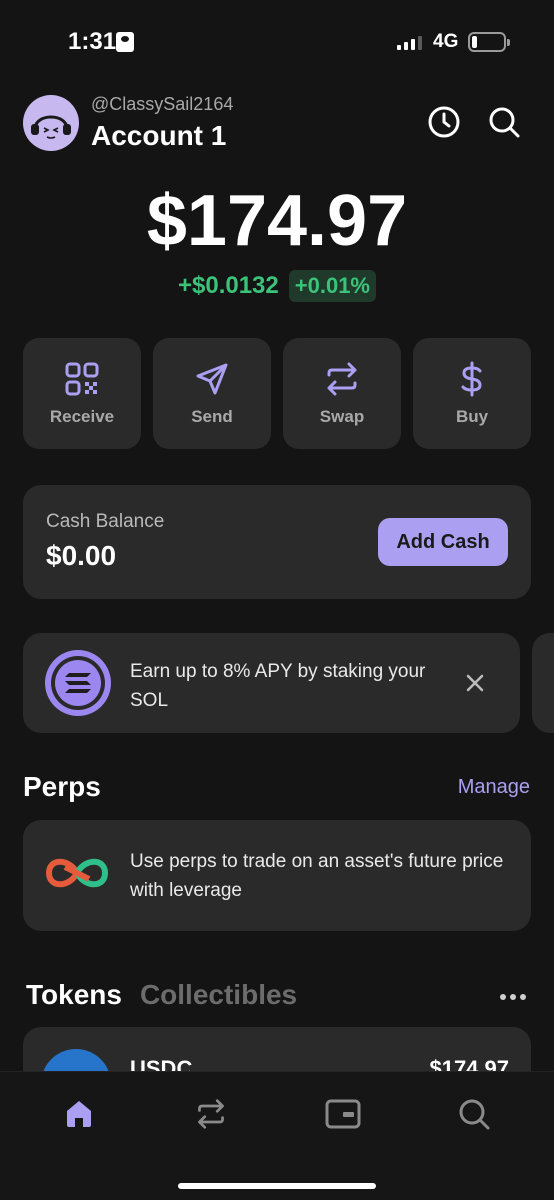  What do you see at coordinates (82, 378) in the screenshot?
I see `qr-code-icon` at bounding box center [82, 378].